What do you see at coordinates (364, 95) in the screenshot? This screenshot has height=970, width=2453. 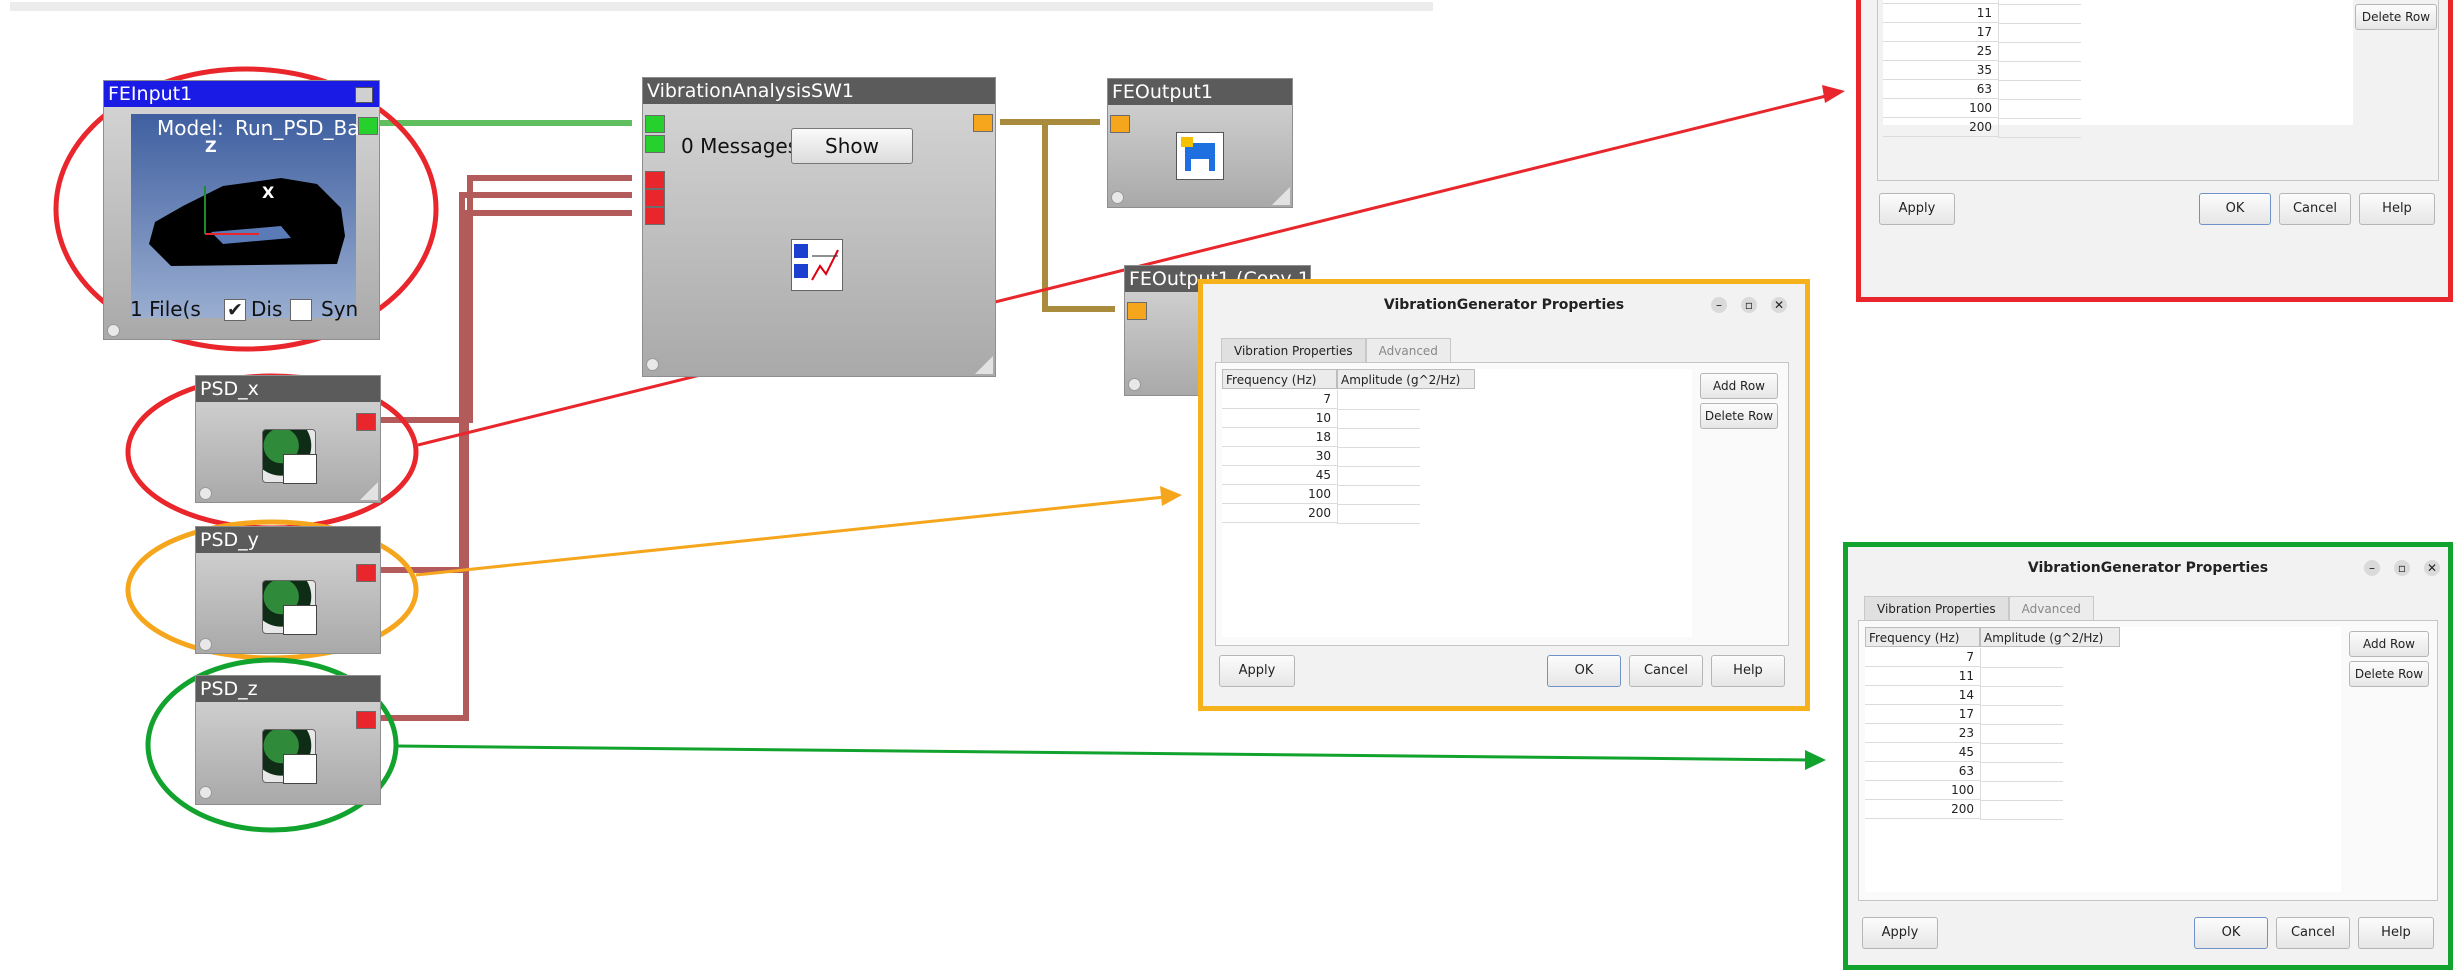 I see `feinput-title-button` at bounding box center [364, 95].